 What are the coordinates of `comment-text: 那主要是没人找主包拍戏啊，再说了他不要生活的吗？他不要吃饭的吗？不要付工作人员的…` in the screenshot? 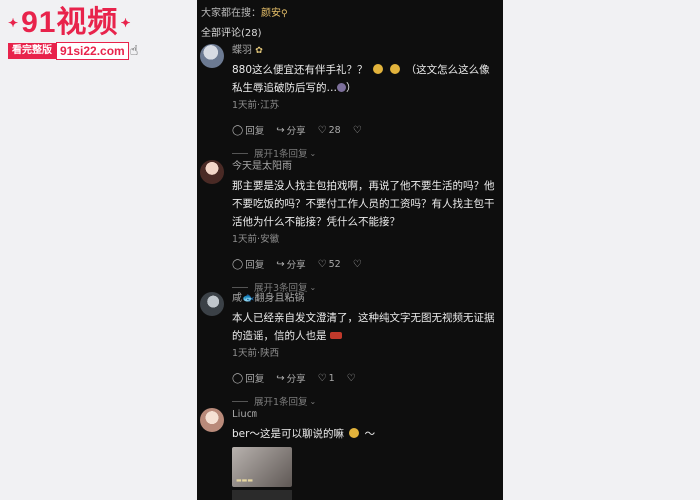 It's located at (363, 204).